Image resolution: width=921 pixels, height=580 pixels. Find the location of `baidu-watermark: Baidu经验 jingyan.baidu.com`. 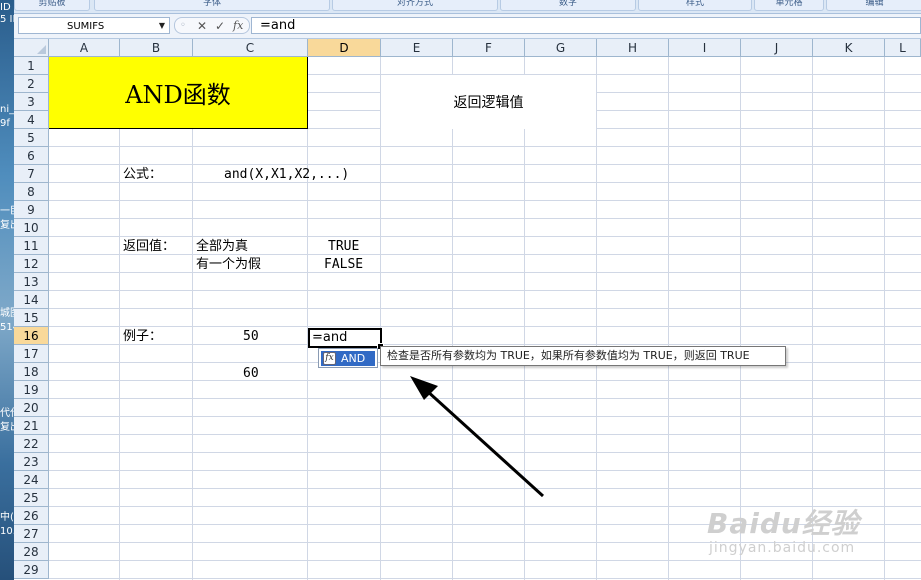

baidu-watermark: Baidu经验 jingyan.baidu.com is located at coordinates (789, 531).